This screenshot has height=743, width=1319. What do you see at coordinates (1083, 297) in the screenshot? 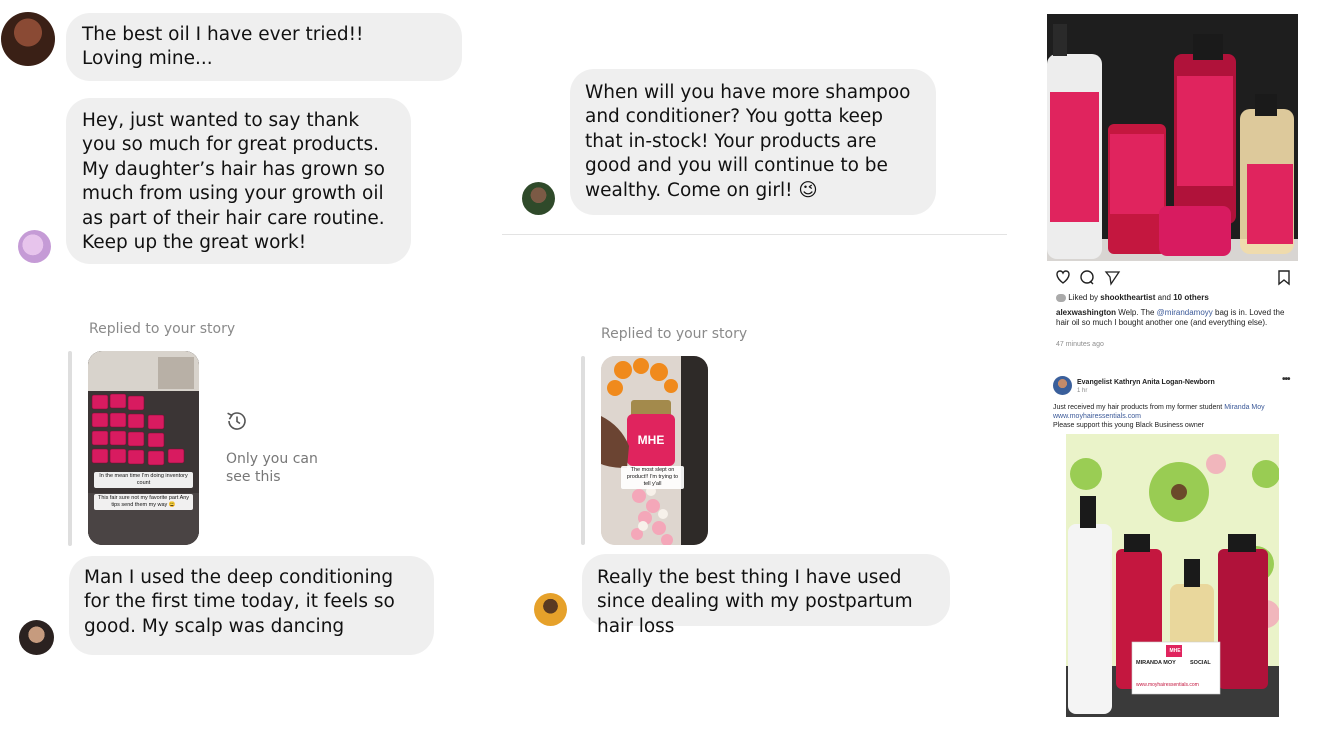
I see `liked-by-prefix: Liked by` at bounding box center [1083, 297].